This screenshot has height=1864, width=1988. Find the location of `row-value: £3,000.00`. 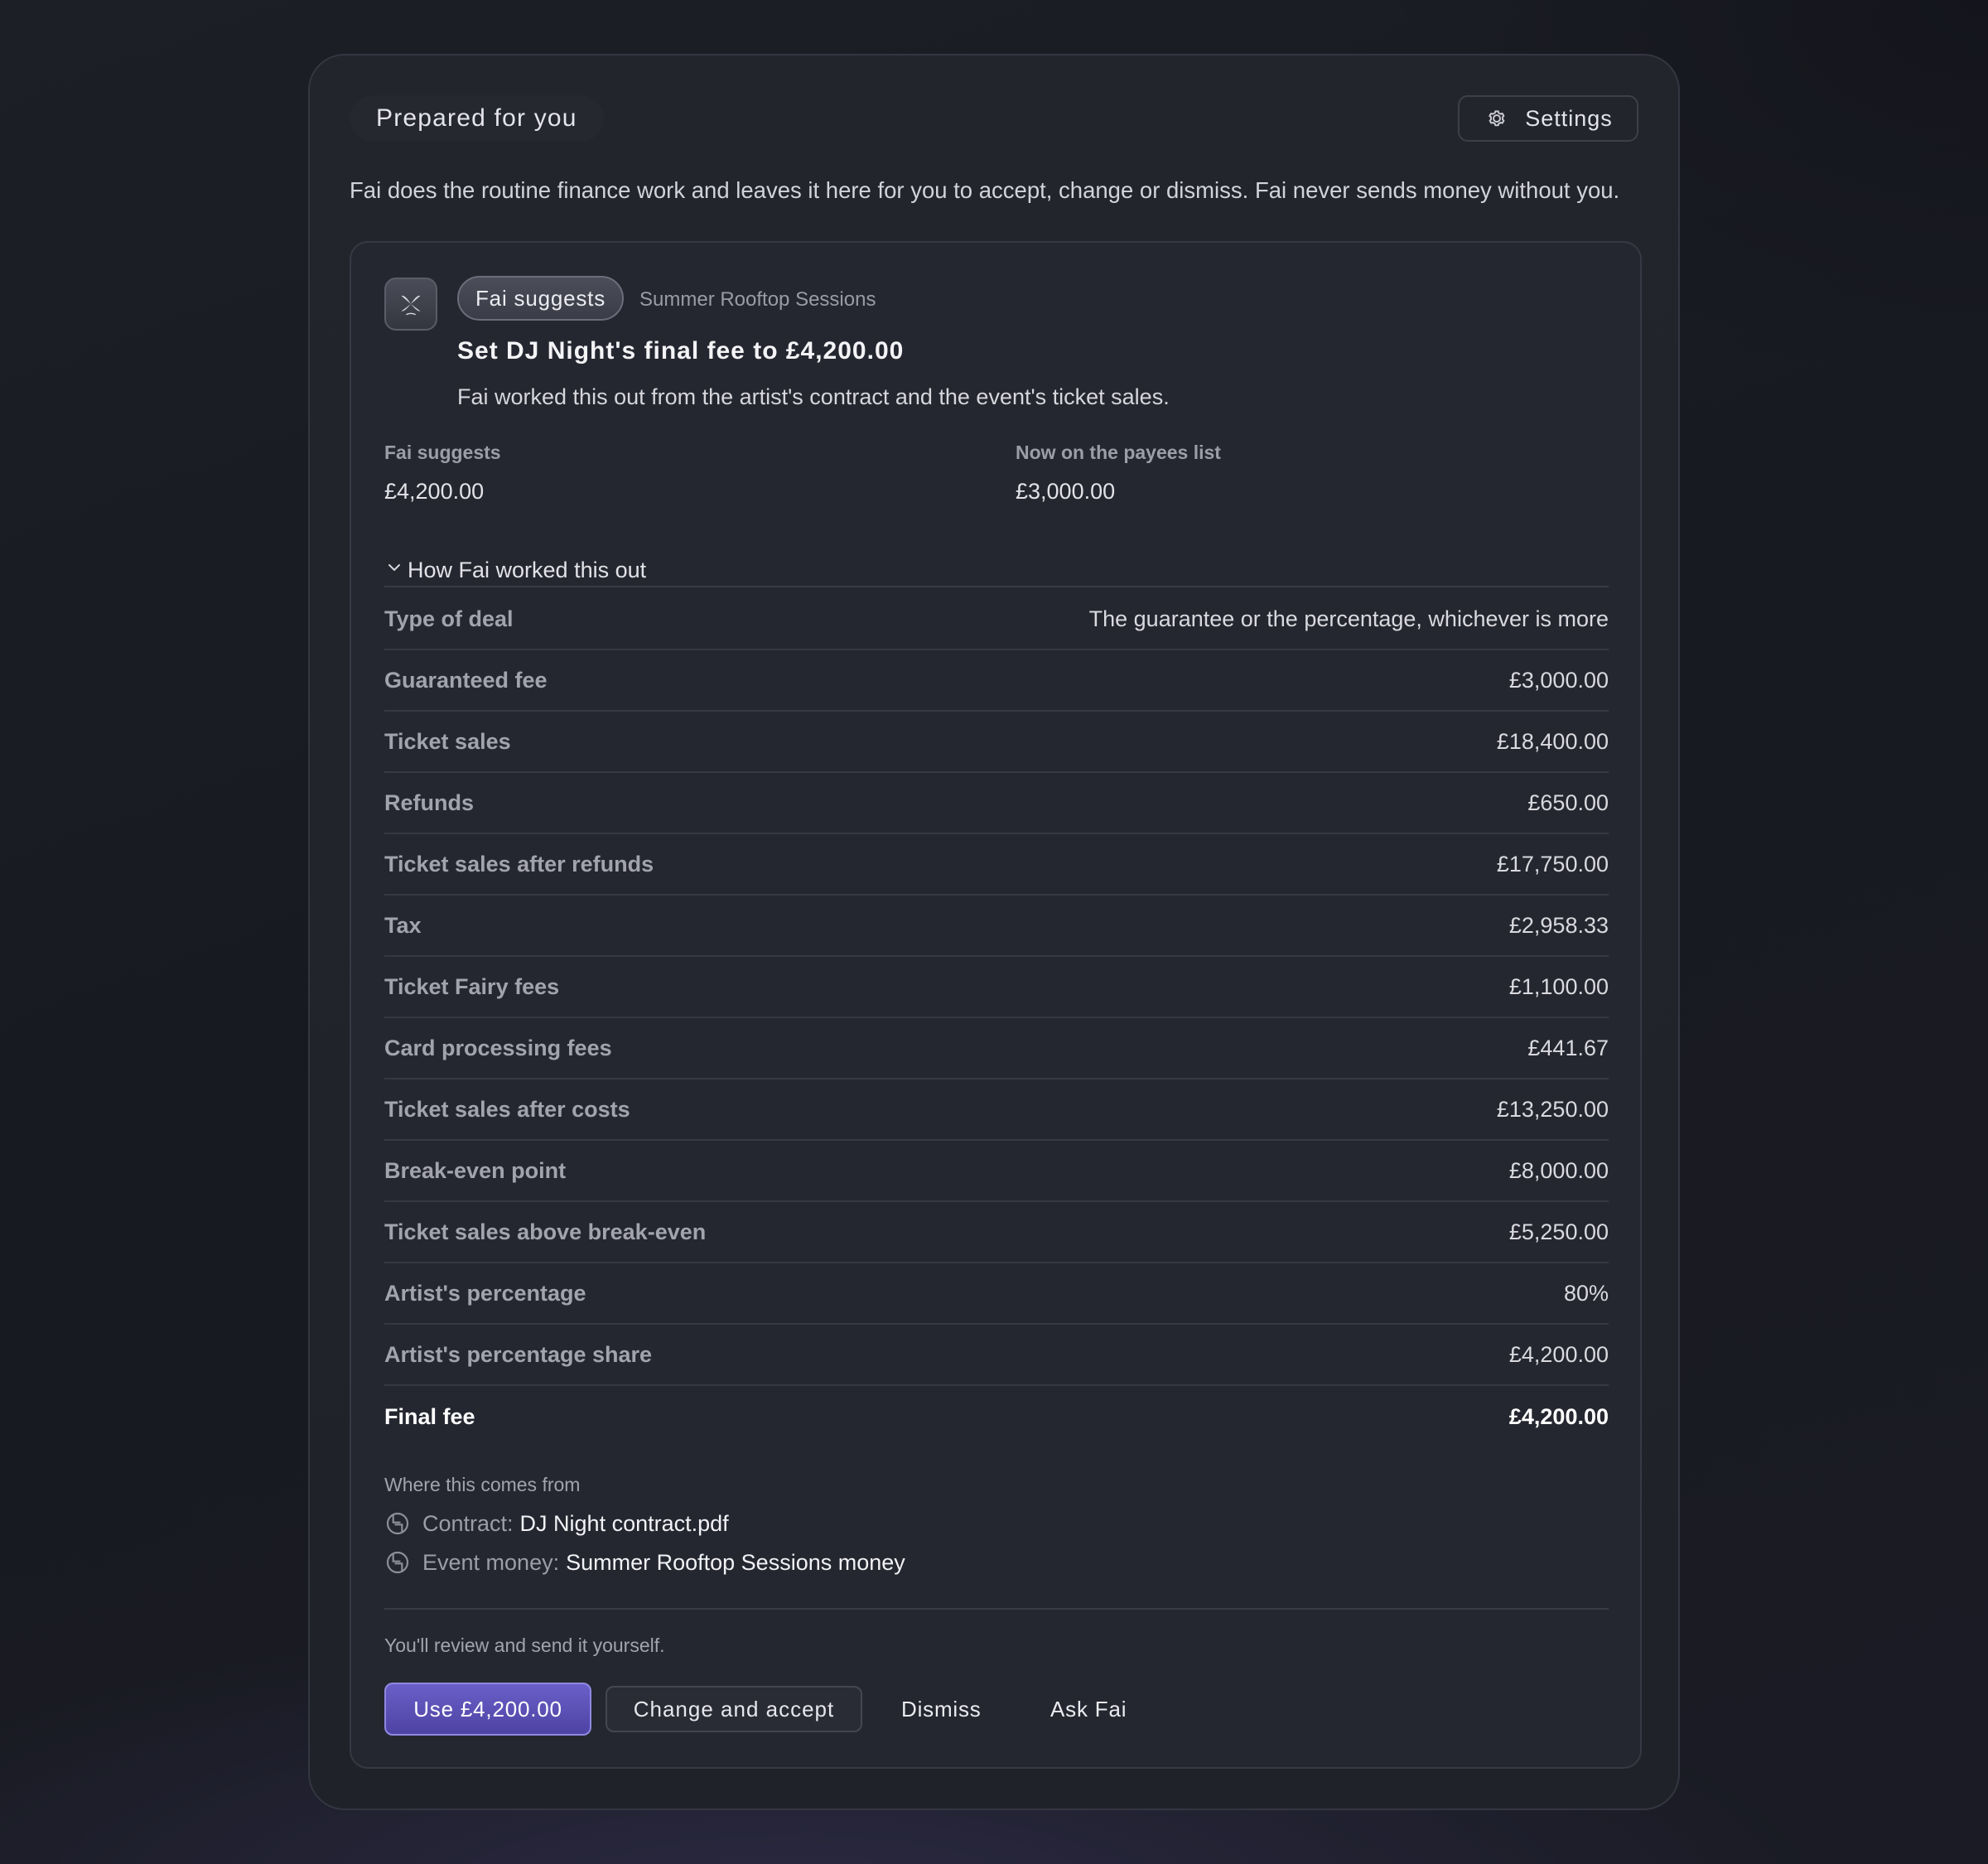

row-value: £3,000.00 is located at coordinates (1558, 680).